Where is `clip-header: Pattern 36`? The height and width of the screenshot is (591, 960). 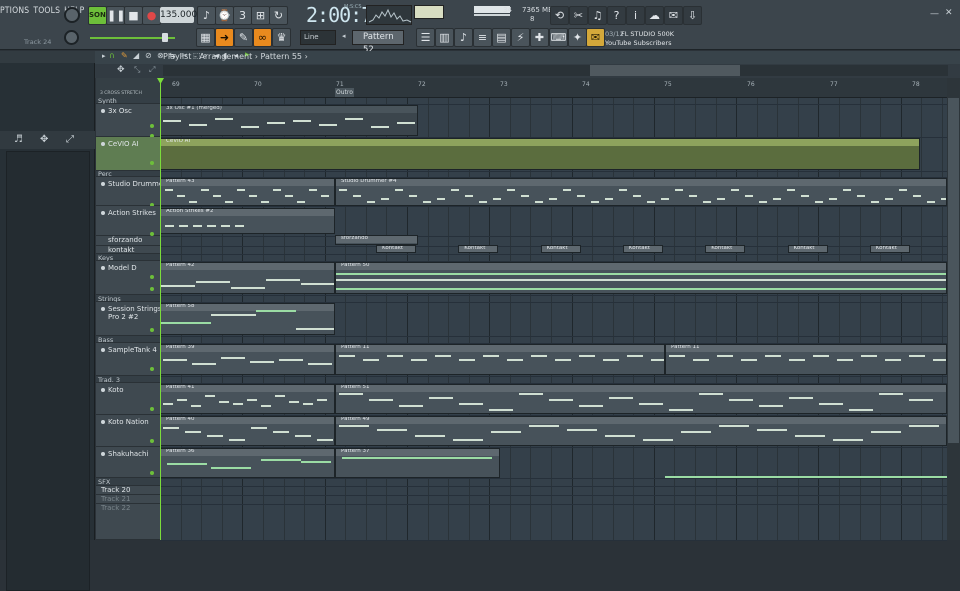
clip-header: Pattern 36 is located at coordinates (247, 452).